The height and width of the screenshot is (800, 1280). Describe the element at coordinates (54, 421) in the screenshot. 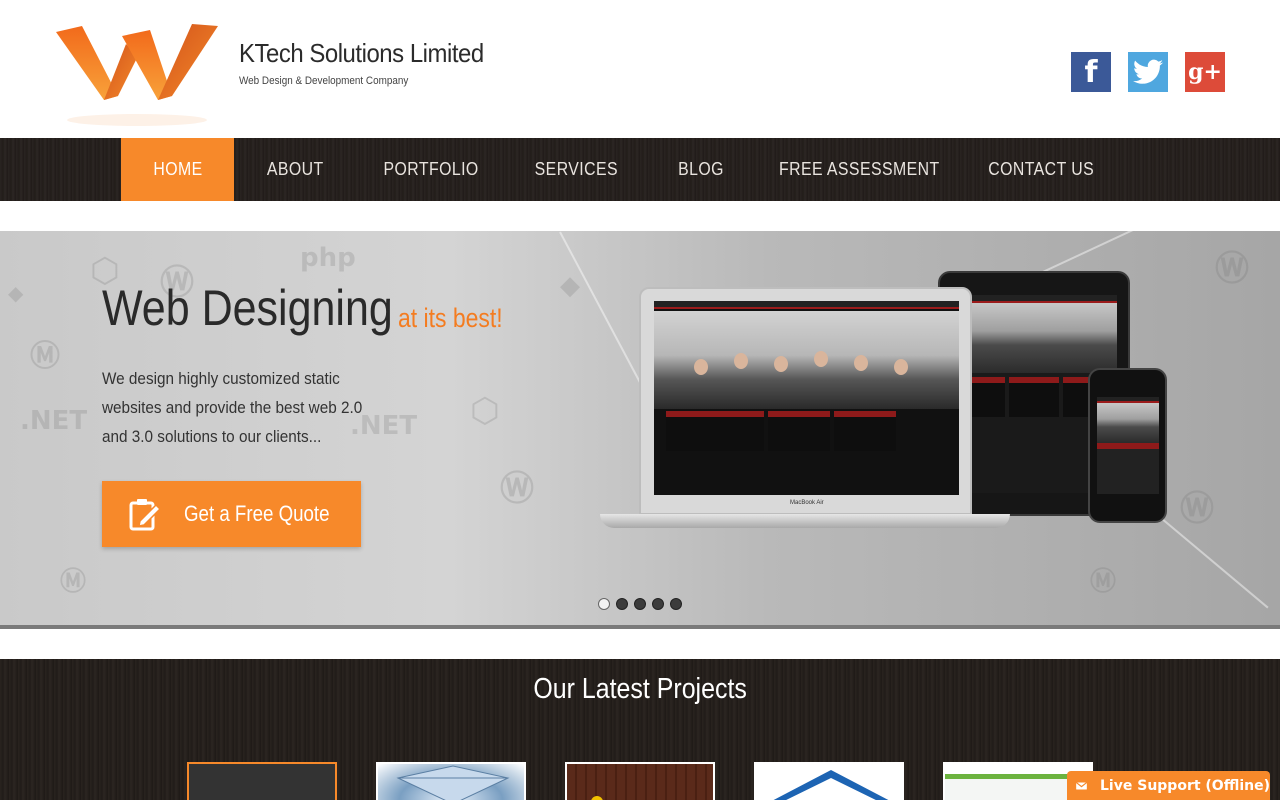

I see `dotnet-bg-icon: .NET` at that location.